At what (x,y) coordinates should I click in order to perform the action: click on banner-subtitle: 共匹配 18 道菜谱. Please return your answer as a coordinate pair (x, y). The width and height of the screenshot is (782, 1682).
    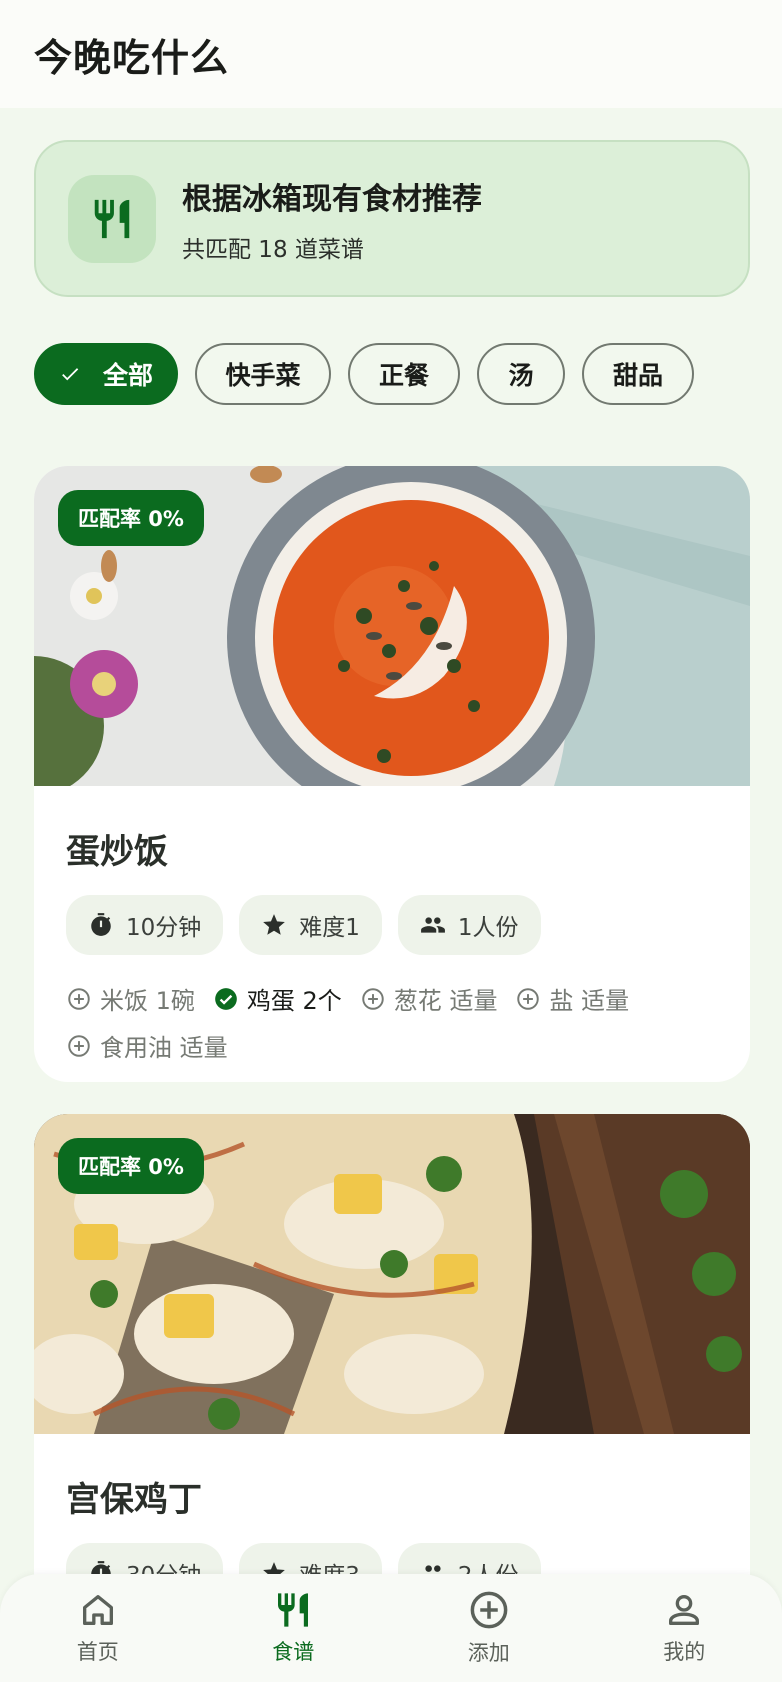
    Looking at the image, I should click on (273, 249).